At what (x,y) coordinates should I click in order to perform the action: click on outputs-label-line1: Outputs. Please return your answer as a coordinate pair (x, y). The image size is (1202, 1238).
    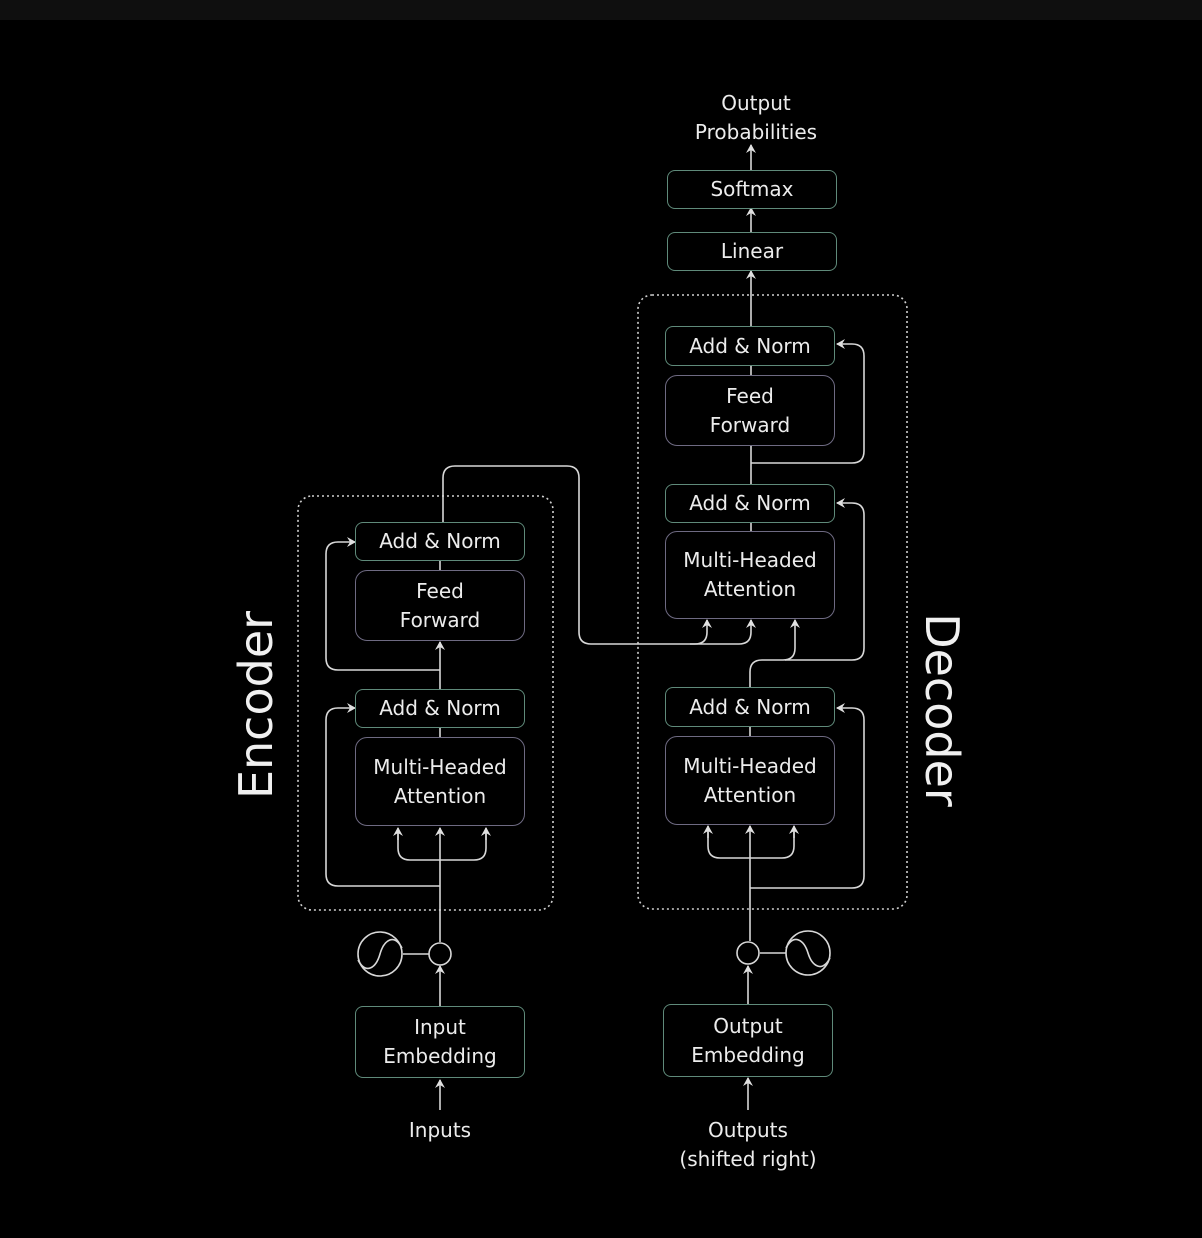
    Looking at the image, I should click on (748, 1130).